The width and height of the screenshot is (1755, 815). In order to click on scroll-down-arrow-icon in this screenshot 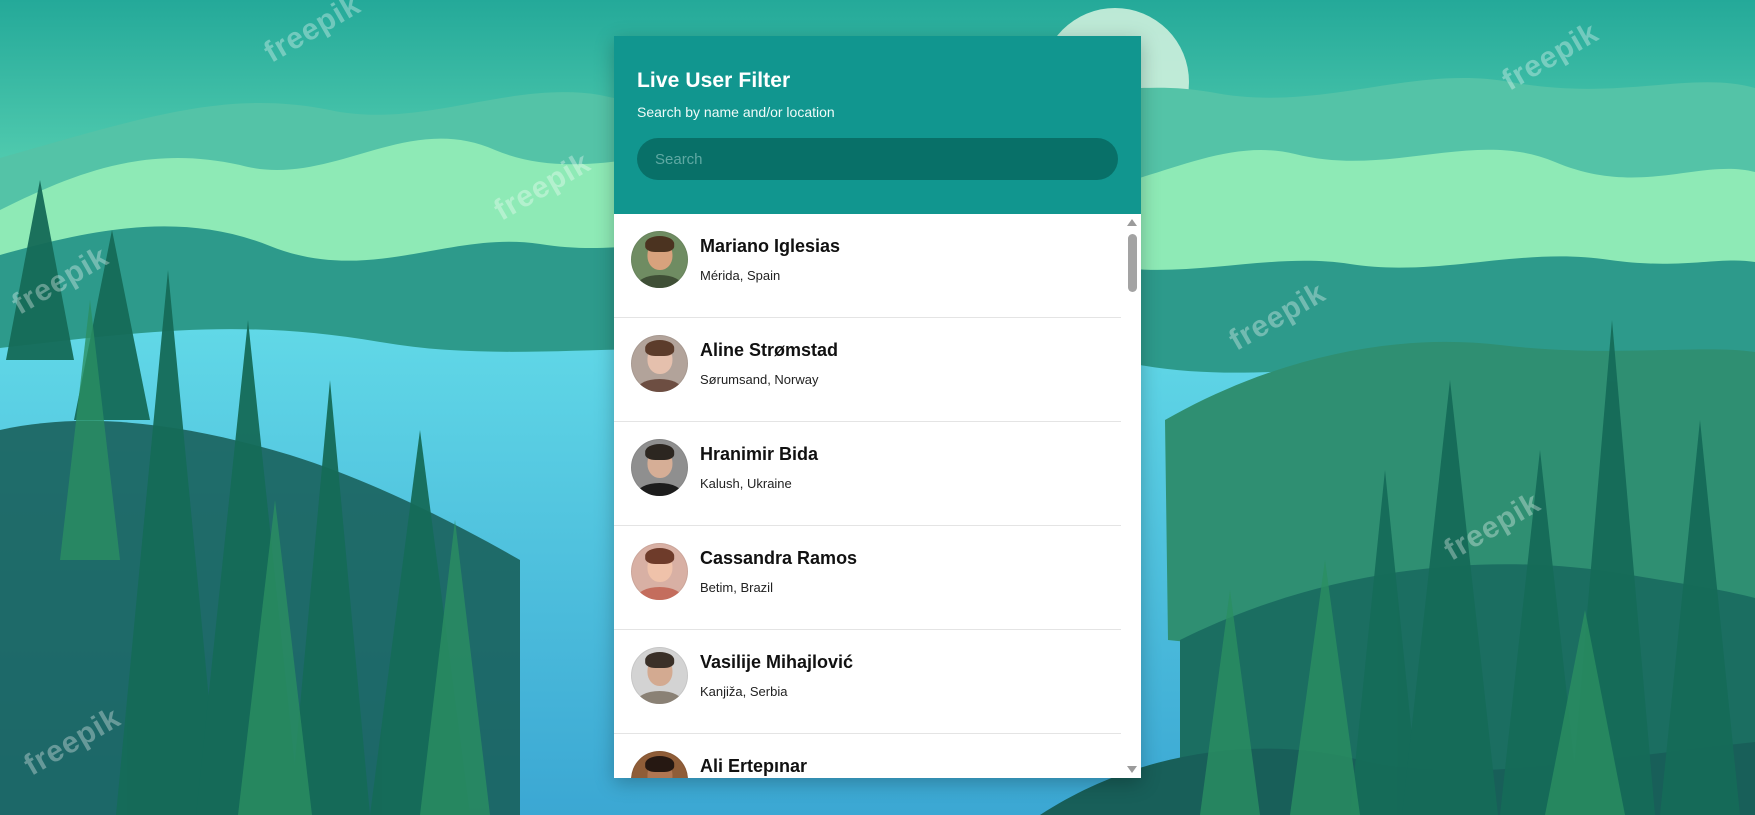, I will do `click(1132, 769)`.